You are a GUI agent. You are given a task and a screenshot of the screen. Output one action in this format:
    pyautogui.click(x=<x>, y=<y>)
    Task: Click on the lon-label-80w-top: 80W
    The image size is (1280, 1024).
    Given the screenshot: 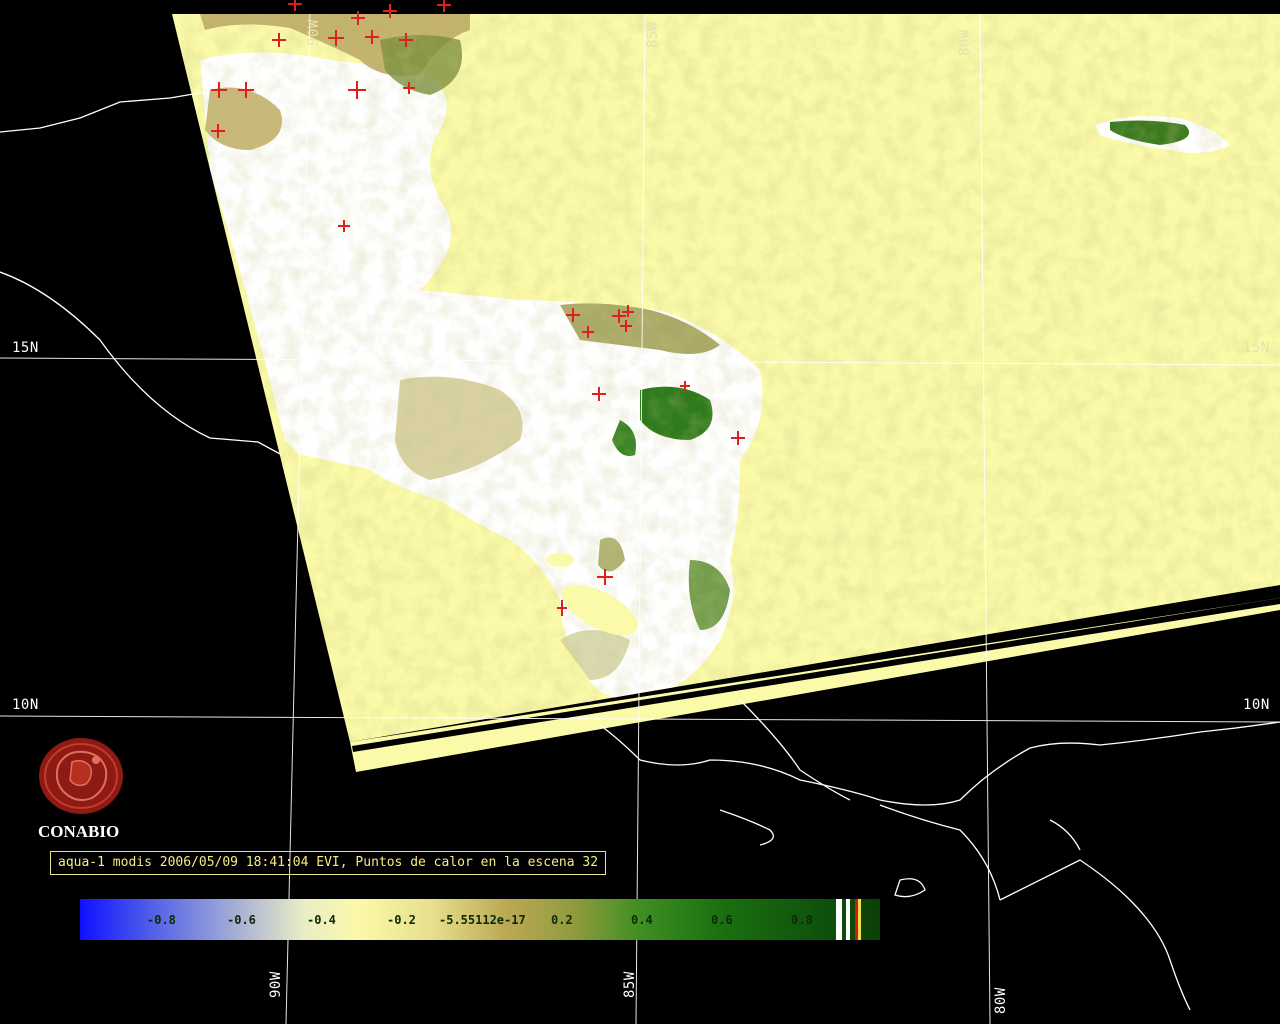 What is the action you would take?
    pyautogui.click(x=965, y=42)
    